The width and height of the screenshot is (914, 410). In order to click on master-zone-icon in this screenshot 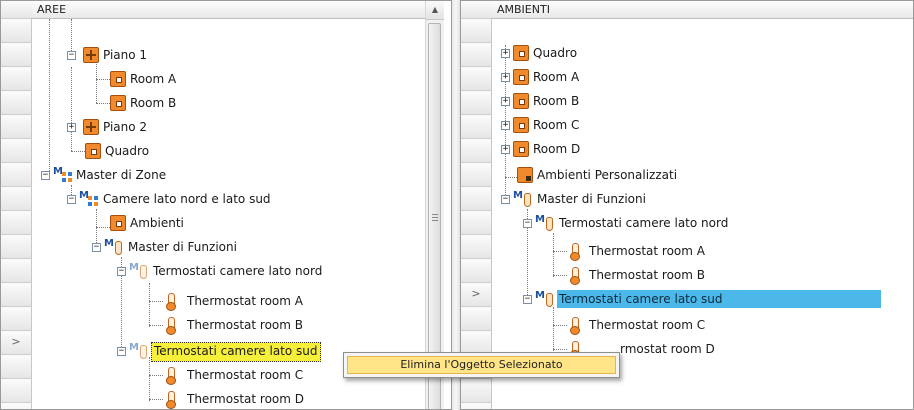, I will do `click(63, 174)`.